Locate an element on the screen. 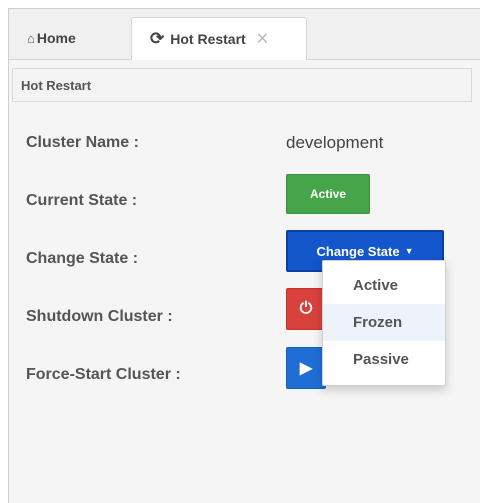 The height and width of the screenshot is (503, 480). tab-hot-restart-label: Hot Restart is located at coordinates (208, 39).